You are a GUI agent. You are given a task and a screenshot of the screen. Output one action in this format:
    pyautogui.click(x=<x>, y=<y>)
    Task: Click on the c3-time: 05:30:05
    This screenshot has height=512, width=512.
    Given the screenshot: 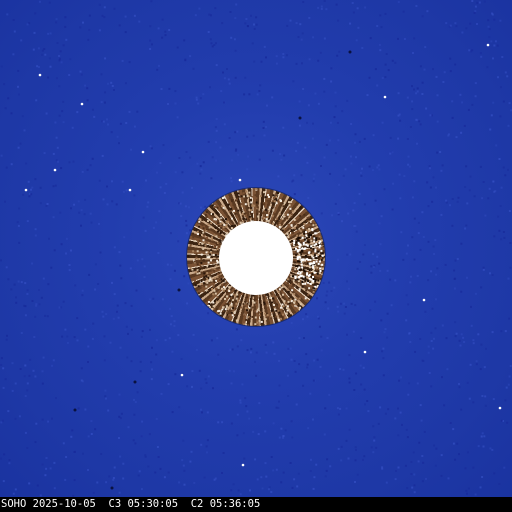 What is the action you would take?
    pyautogui.click(x=153, y=504)
    